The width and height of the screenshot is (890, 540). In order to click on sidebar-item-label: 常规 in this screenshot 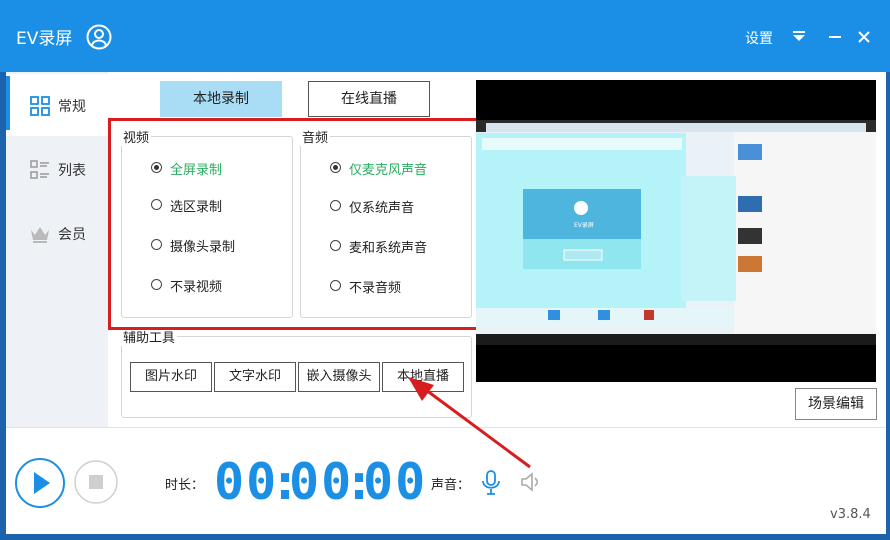, I will do `click(72, 107)`.